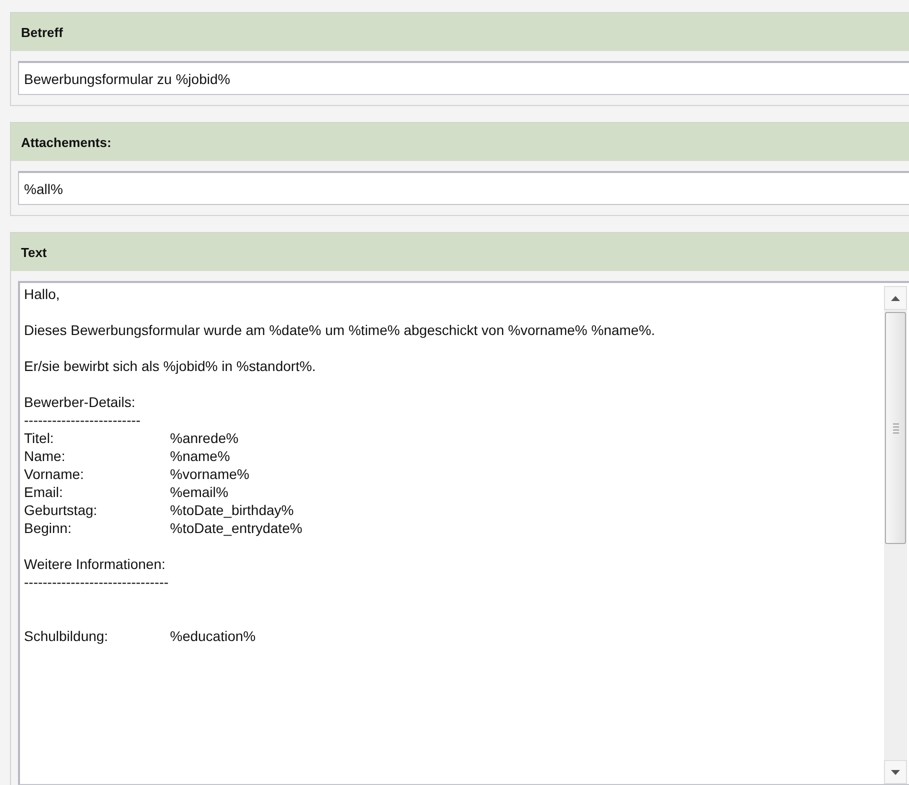 The image size is (909, 785). Describe the element at coordinates (210, 474) in the screenshot. I see `field-placeholder: %vorname%` at that location.